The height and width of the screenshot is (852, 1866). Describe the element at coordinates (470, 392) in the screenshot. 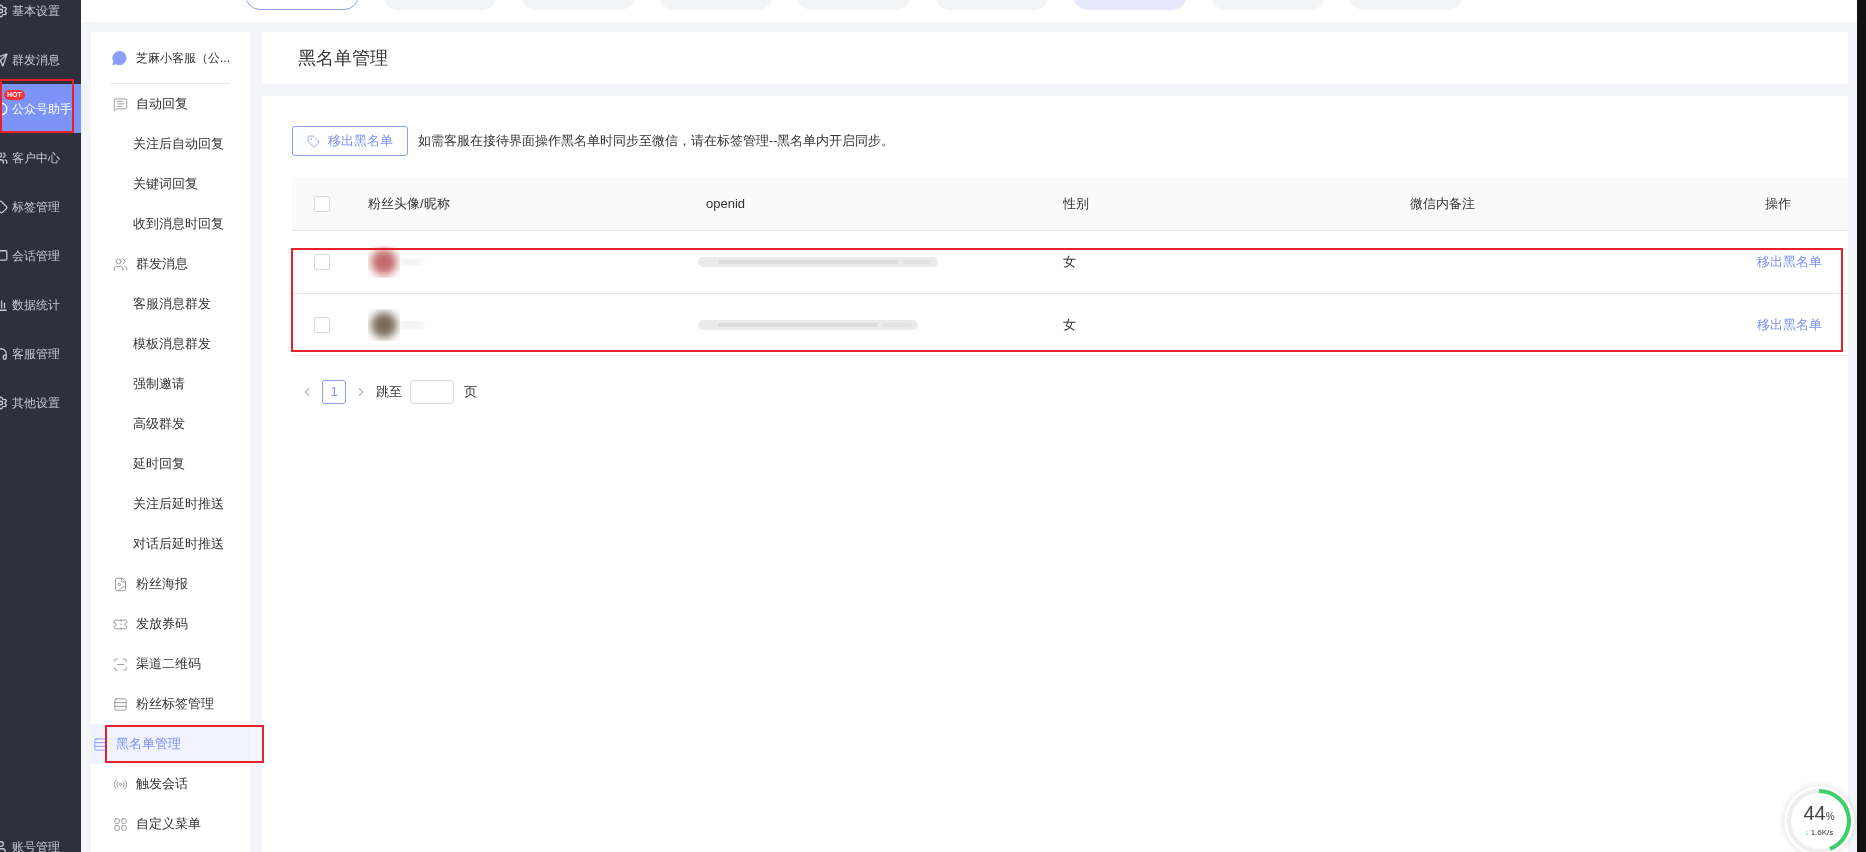

I see `page-suffix: 页` at that location.